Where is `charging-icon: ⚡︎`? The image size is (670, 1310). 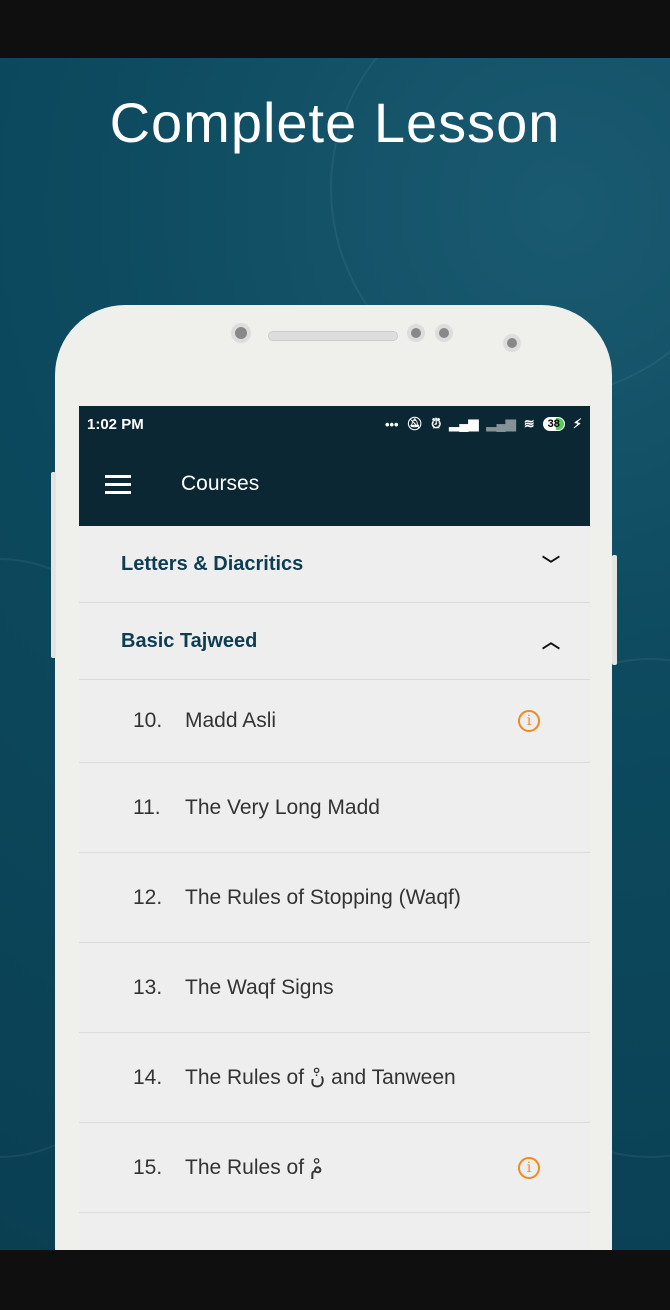 charging-icon: ⚡︎ is located at coordinates (577, 423).